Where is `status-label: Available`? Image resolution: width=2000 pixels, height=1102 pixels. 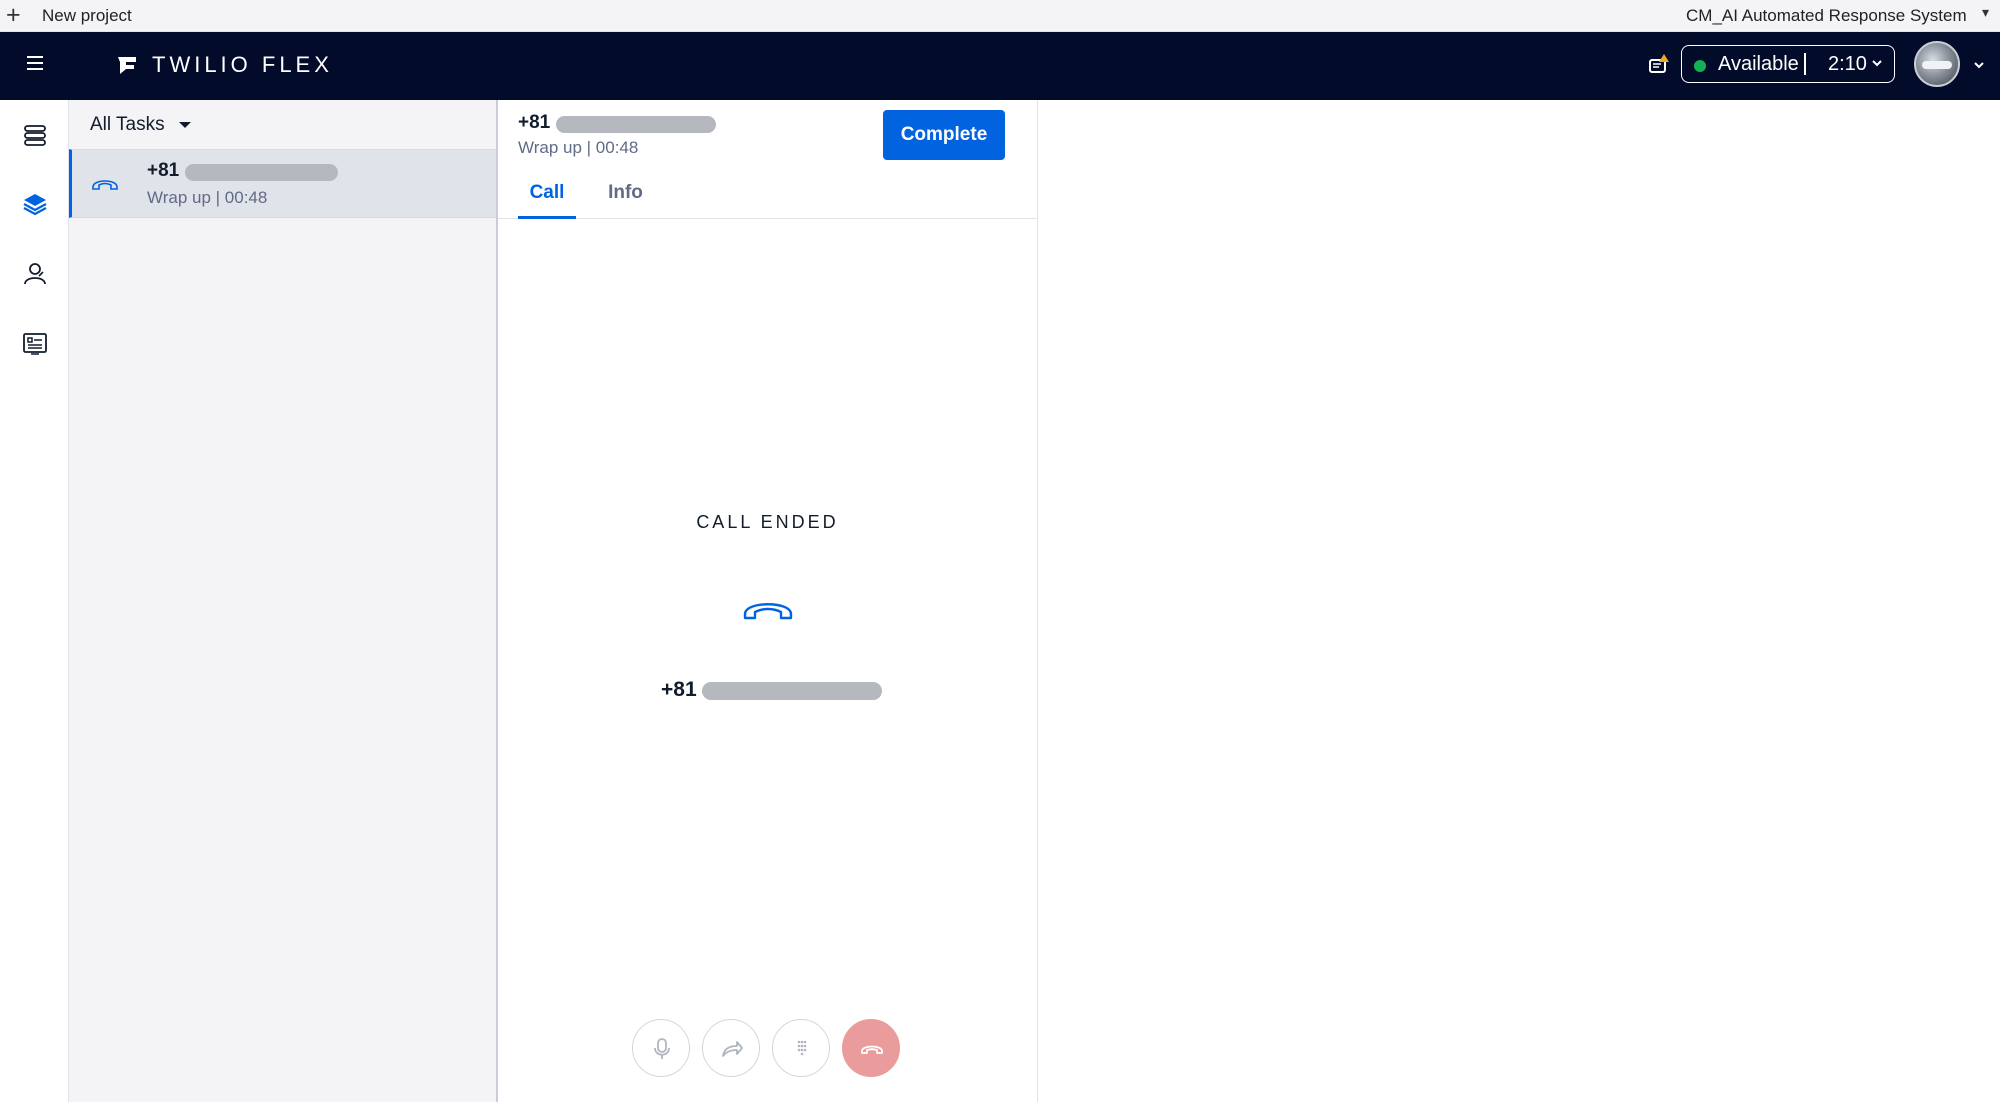
status-label: Available is located at coordinates (1758, 64).